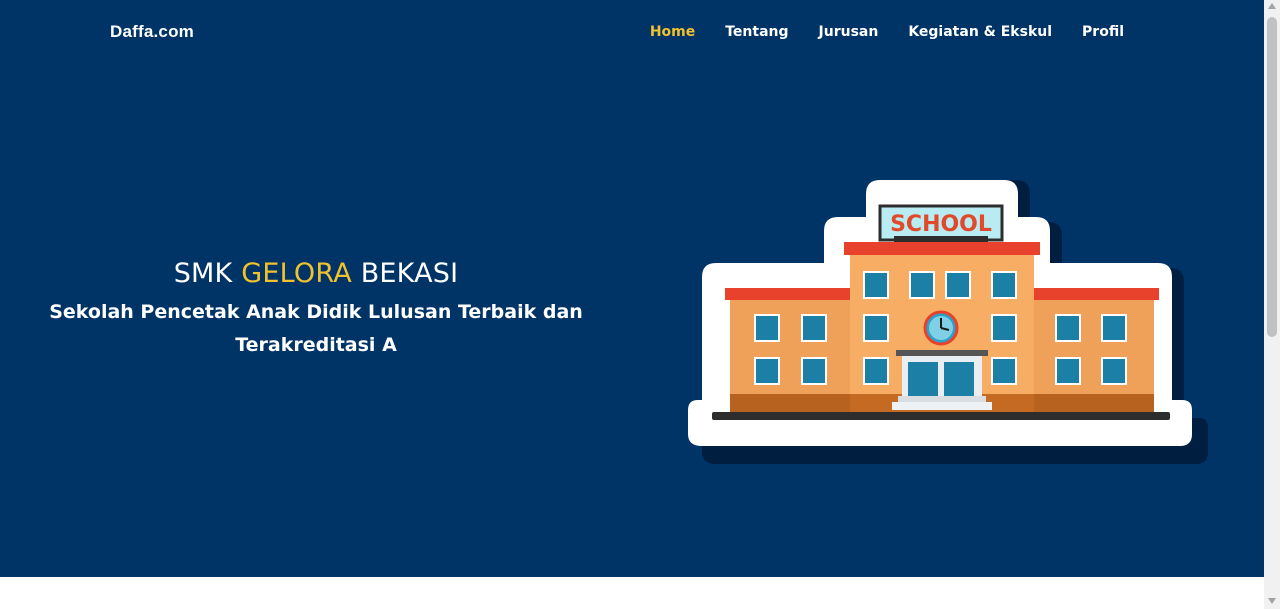 Image resolution: width=1280 pixels, height=609 pixels. What do you see at coordinates (1272, 177) in the screenshot?
I see `scrollbar-thumb` at bounding box center [1272, 177].